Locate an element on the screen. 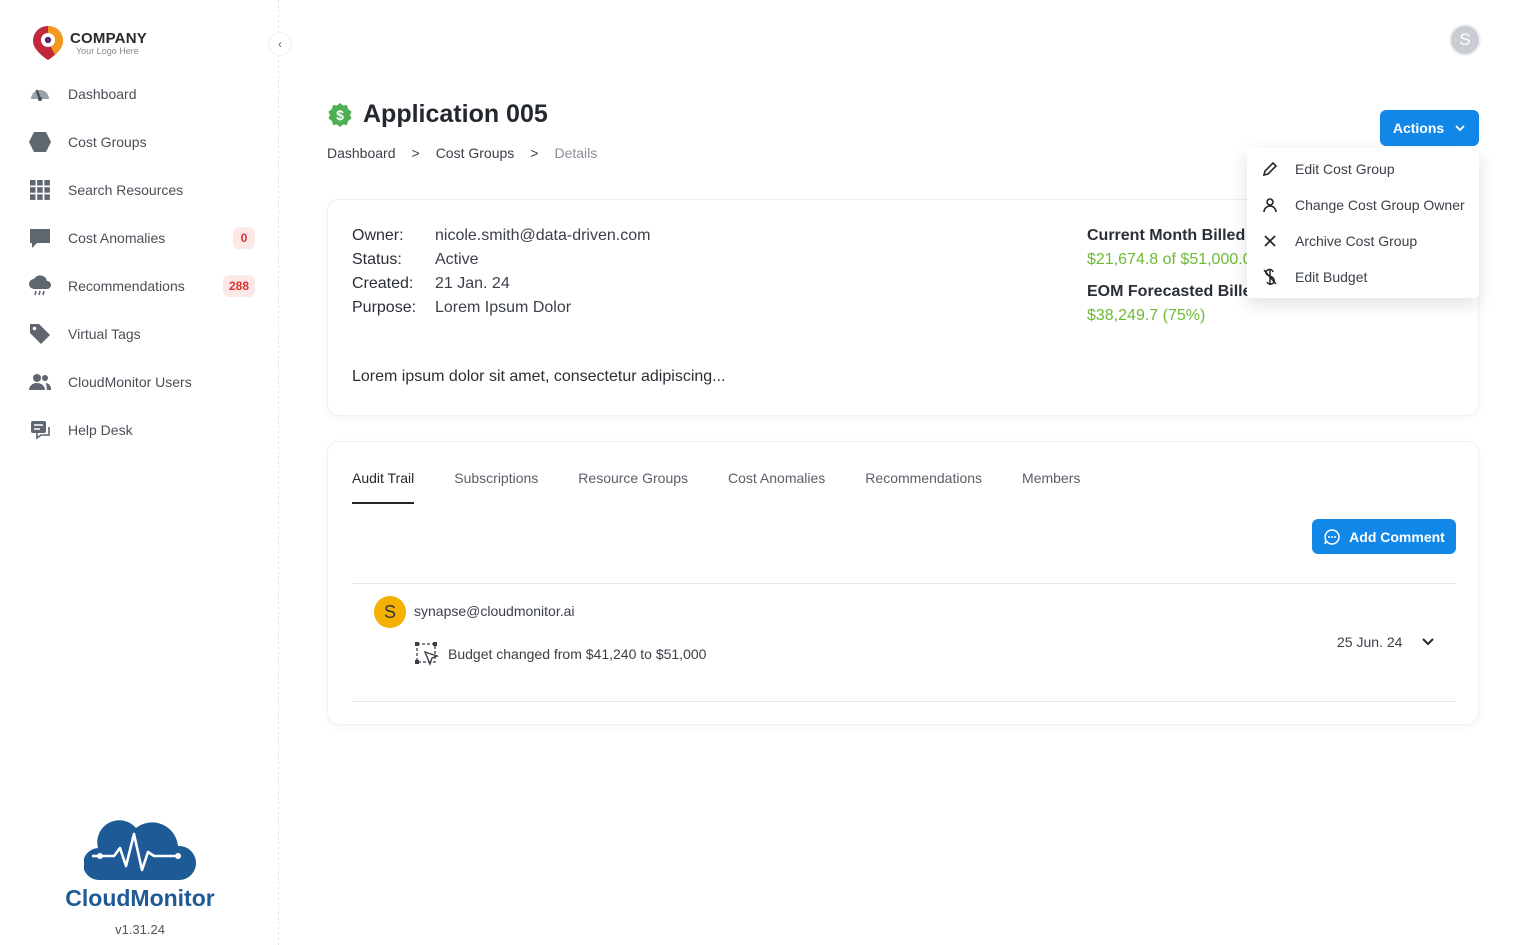 This screenshot has width=1525, height=945. breadcrumb-cost-groups-link: Cost Groups is located at coordinates (475, 153).